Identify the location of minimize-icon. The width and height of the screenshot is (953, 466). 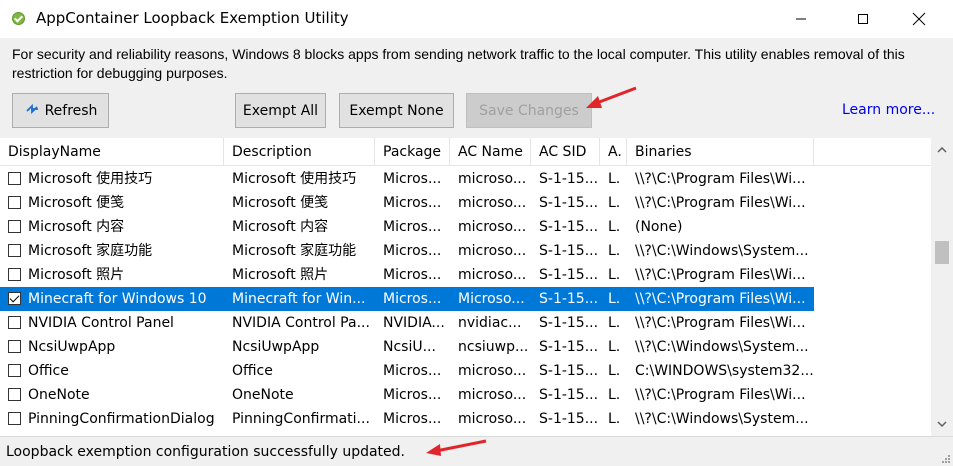
(801, 19).